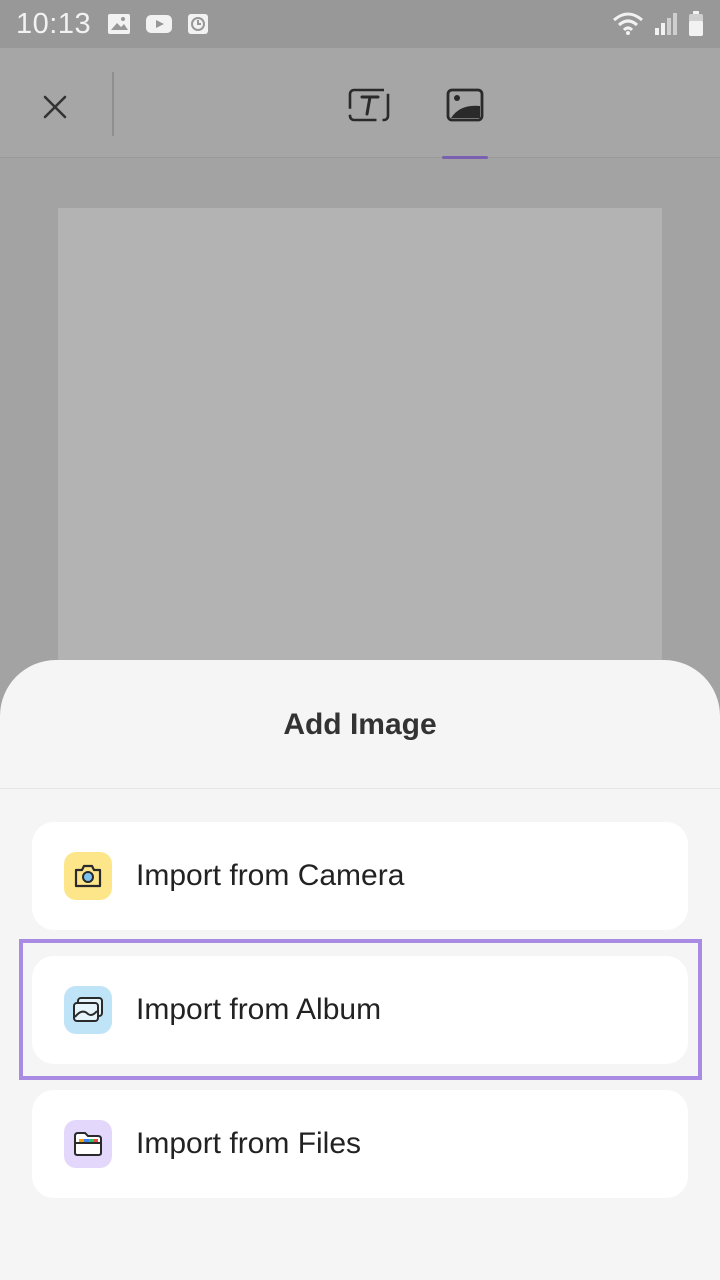  I want to click on image-icon, so click(465, 105).